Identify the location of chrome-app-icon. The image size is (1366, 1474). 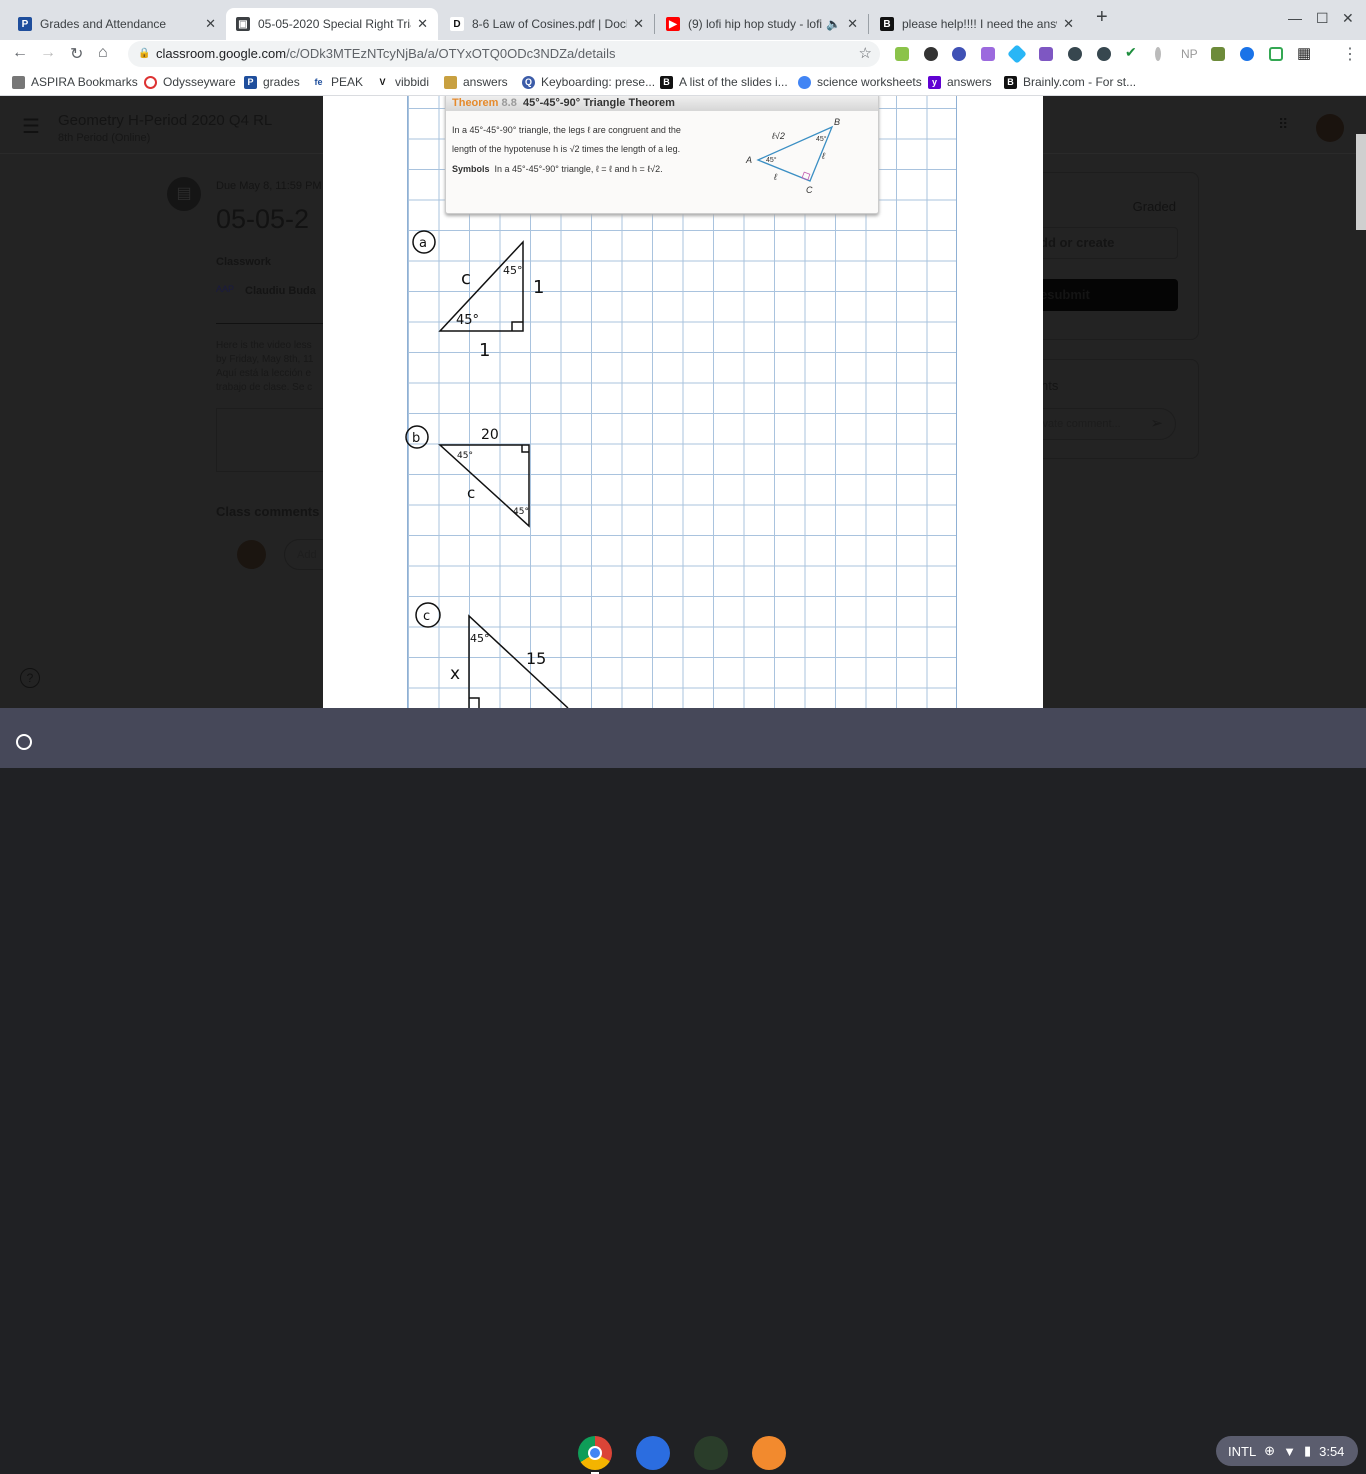
(595, 1453).